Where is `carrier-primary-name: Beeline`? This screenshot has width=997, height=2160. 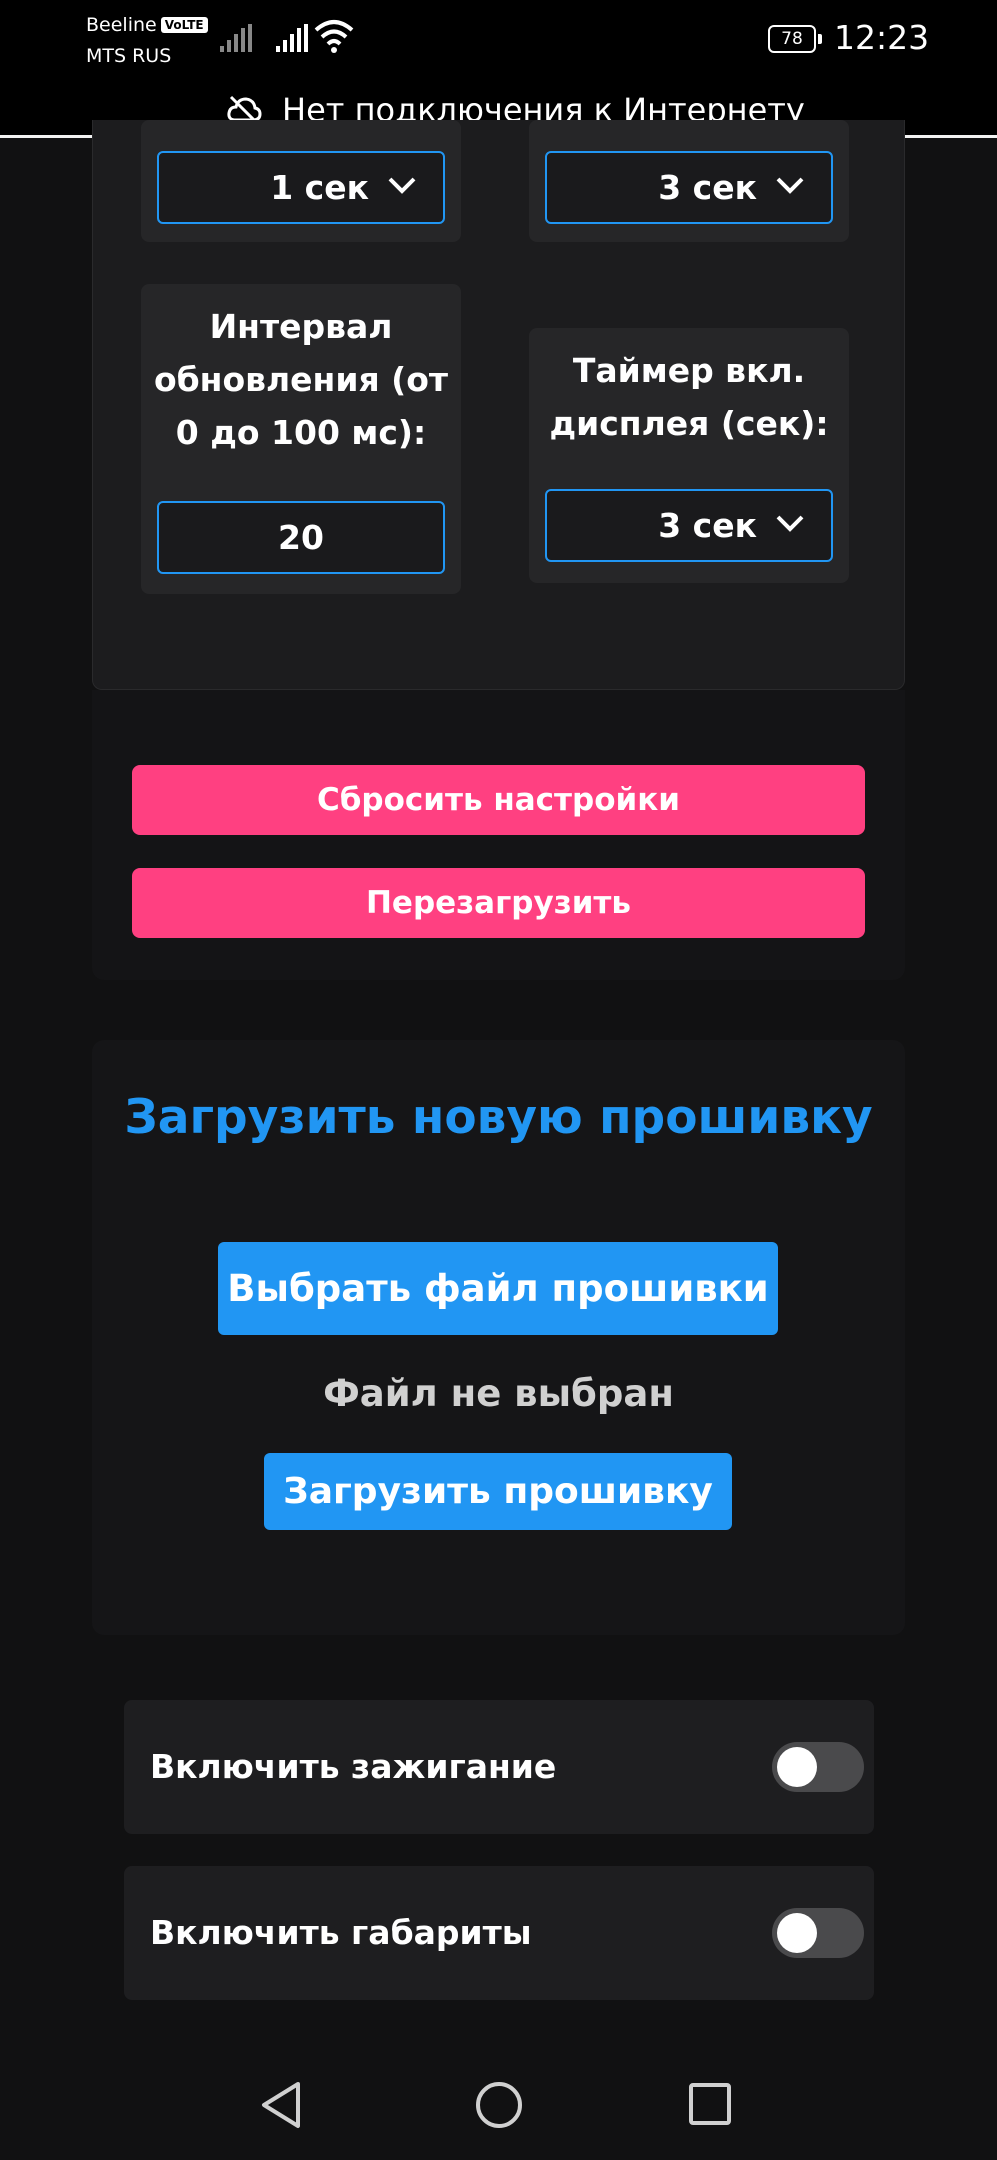 carrier-primary-name: Beeline is located at coordinates (121, 25).